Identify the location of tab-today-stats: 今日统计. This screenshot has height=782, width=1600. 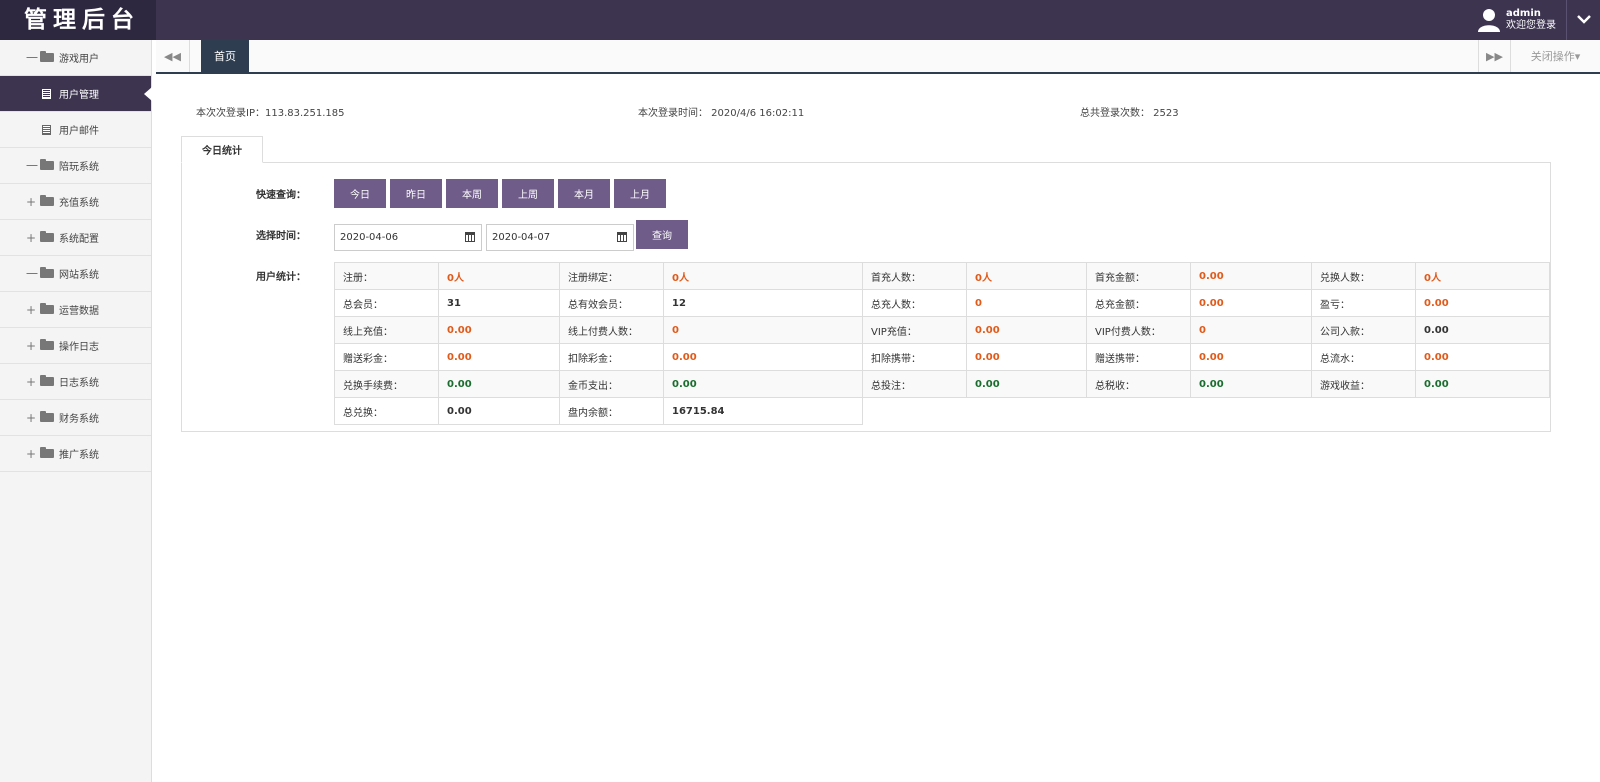
(222, 149).